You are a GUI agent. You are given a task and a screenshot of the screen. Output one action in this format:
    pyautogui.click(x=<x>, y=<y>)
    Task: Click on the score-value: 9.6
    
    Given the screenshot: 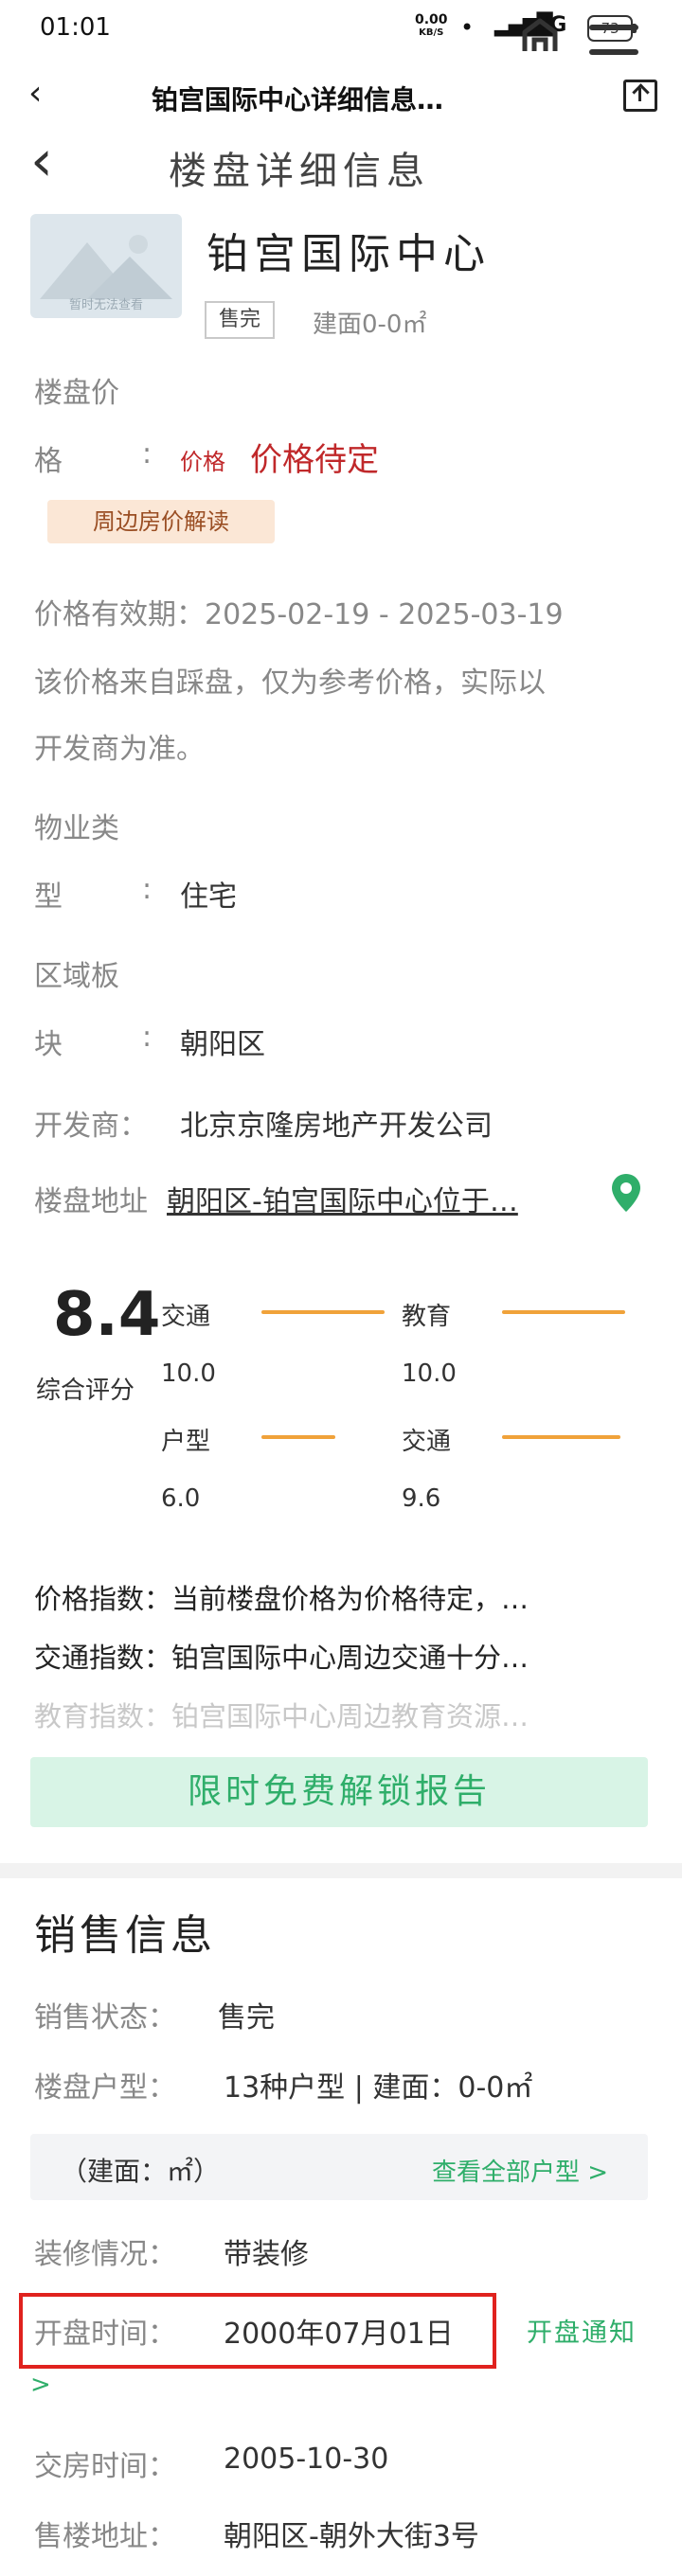 What is the action you would take?
    pyautogui.click(x=421, y=1498)
    